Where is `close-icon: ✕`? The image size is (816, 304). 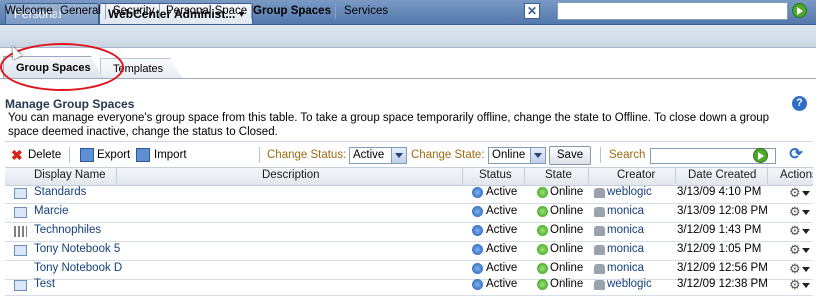
close-icon: ✕ is located at coordinates (532, 11).